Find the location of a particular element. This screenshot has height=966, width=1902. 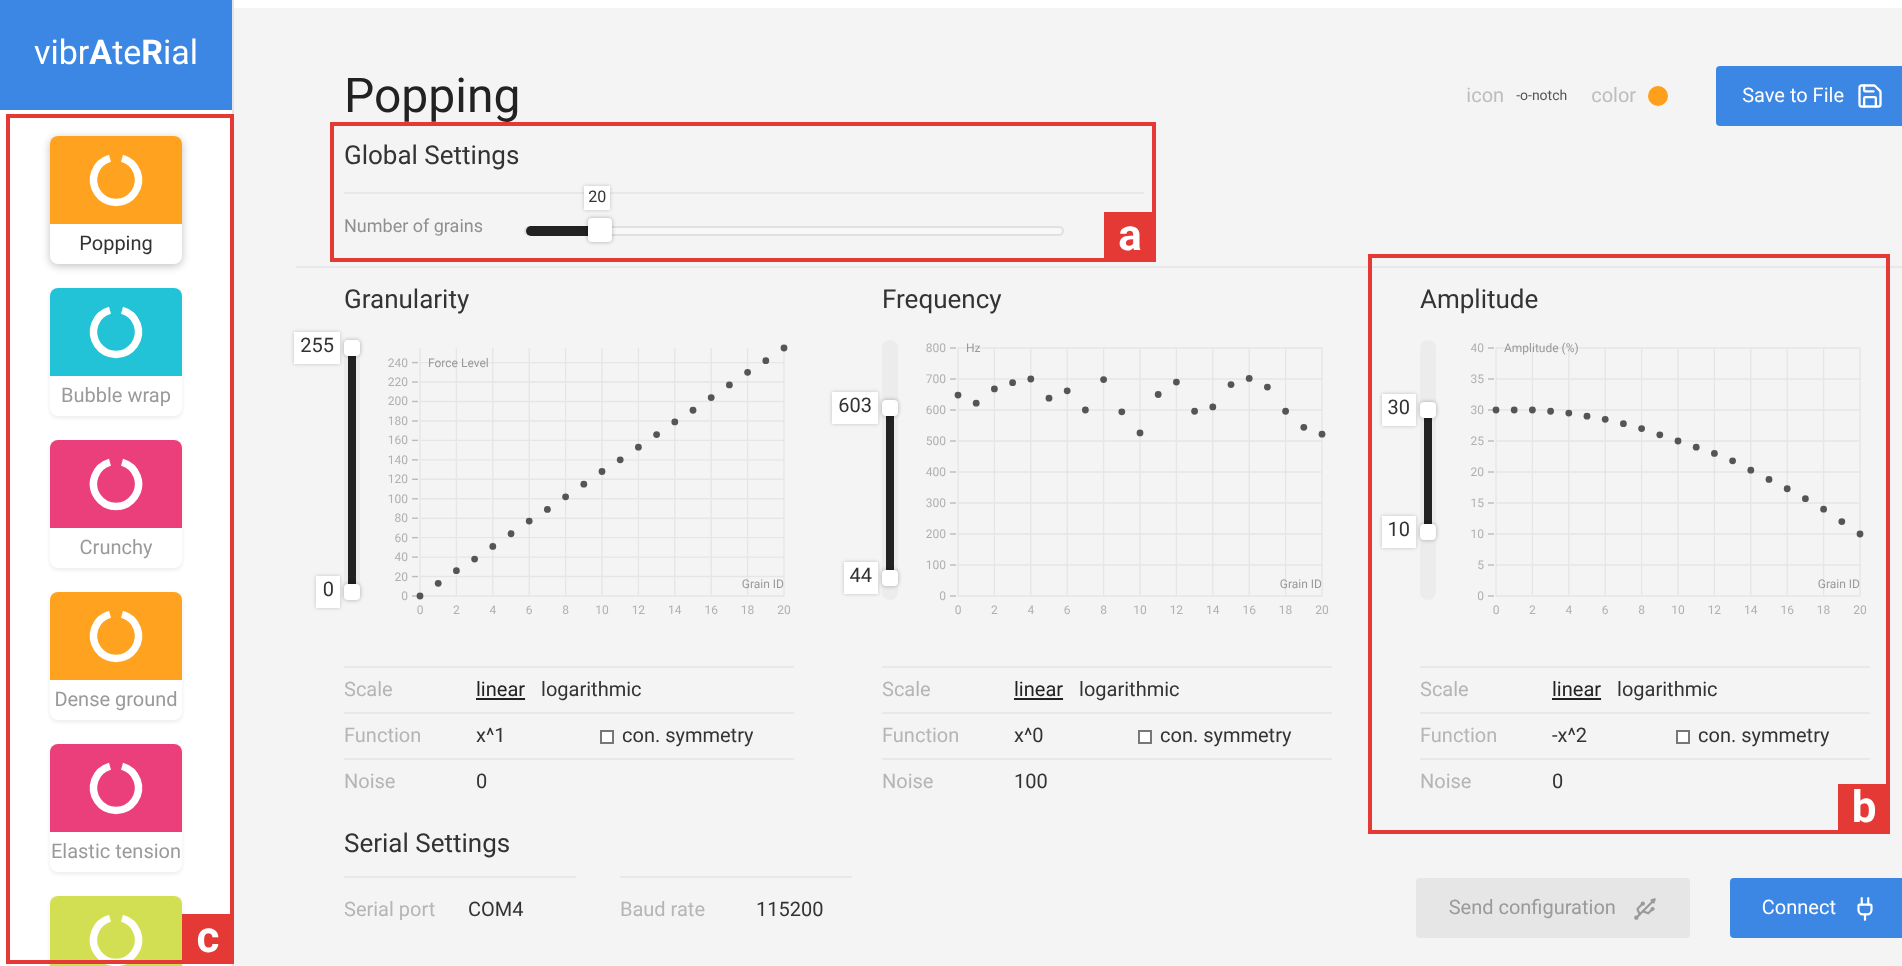

noise-value: 100 is located at coordinates (1031, 782).